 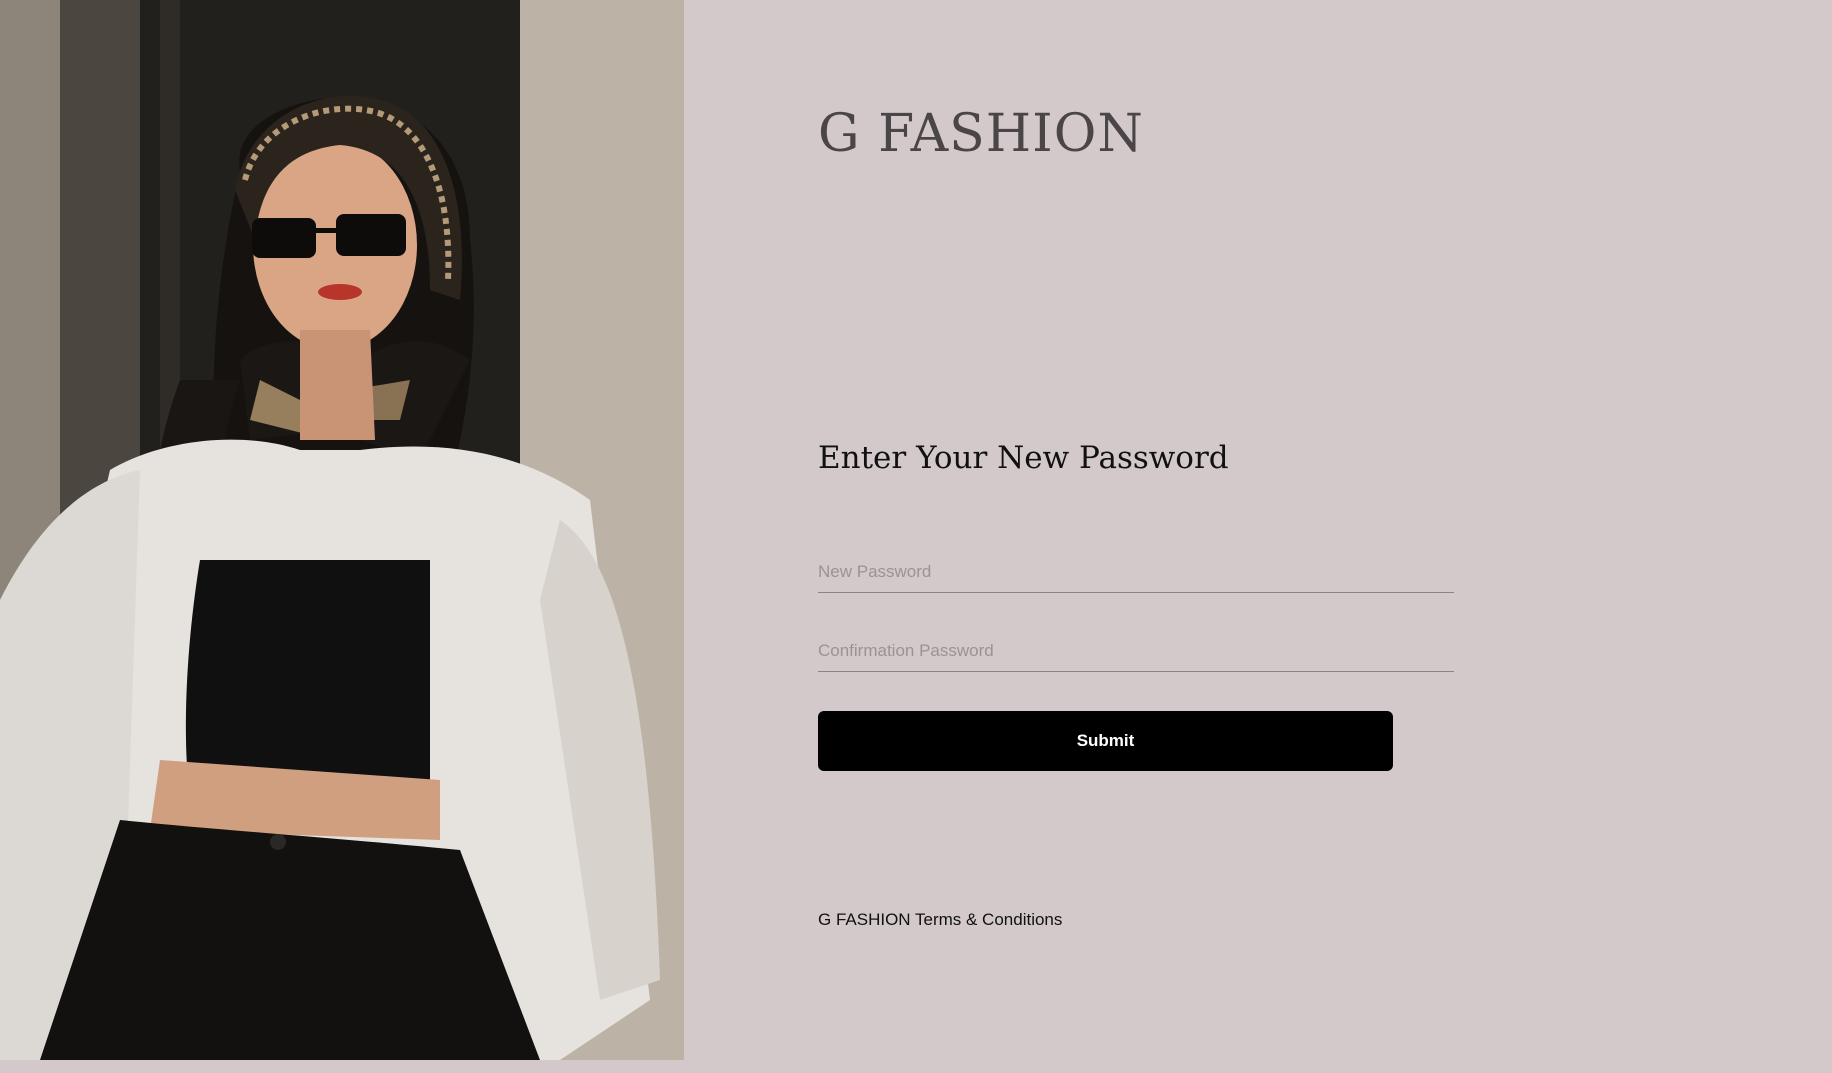 I want to click on new-password-input, so click(x=1136, y=572).